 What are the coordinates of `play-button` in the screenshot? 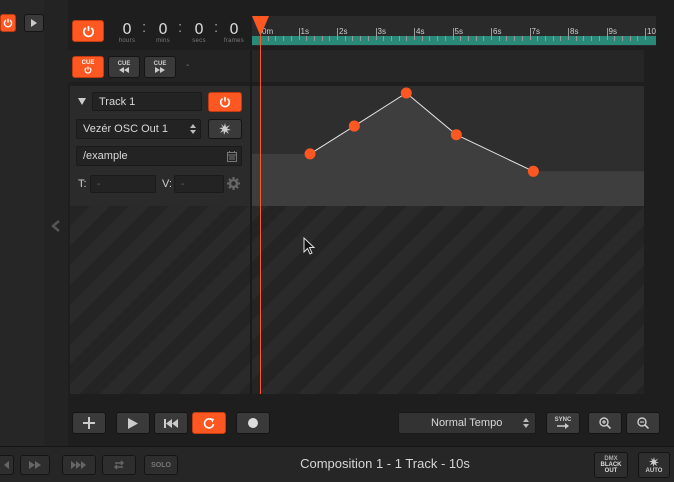 It's located at (133, 423).